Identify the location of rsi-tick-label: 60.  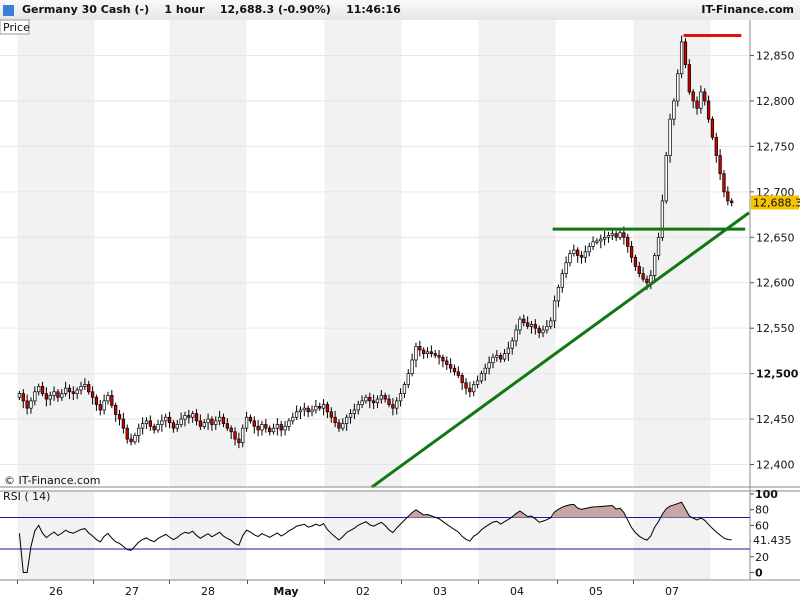
(762, 525).